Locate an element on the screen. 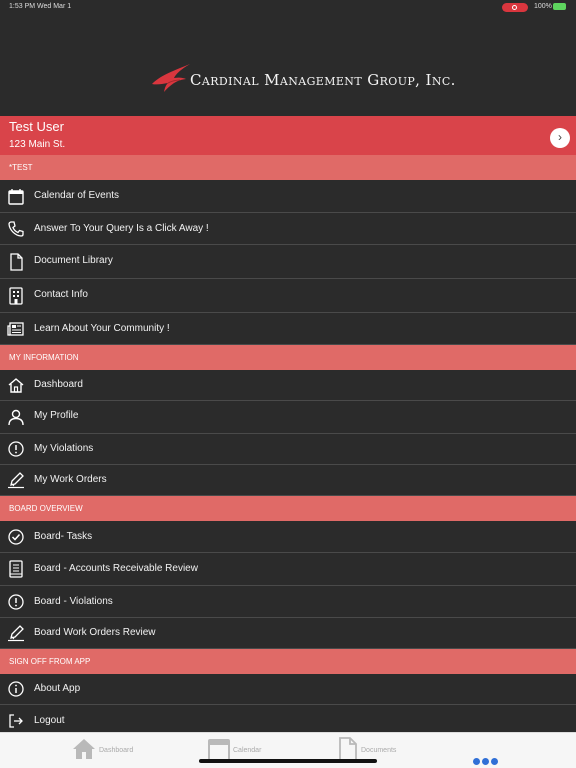 The image size is (576, 768). tab-label: Documents is located at coordinates (379, 750).